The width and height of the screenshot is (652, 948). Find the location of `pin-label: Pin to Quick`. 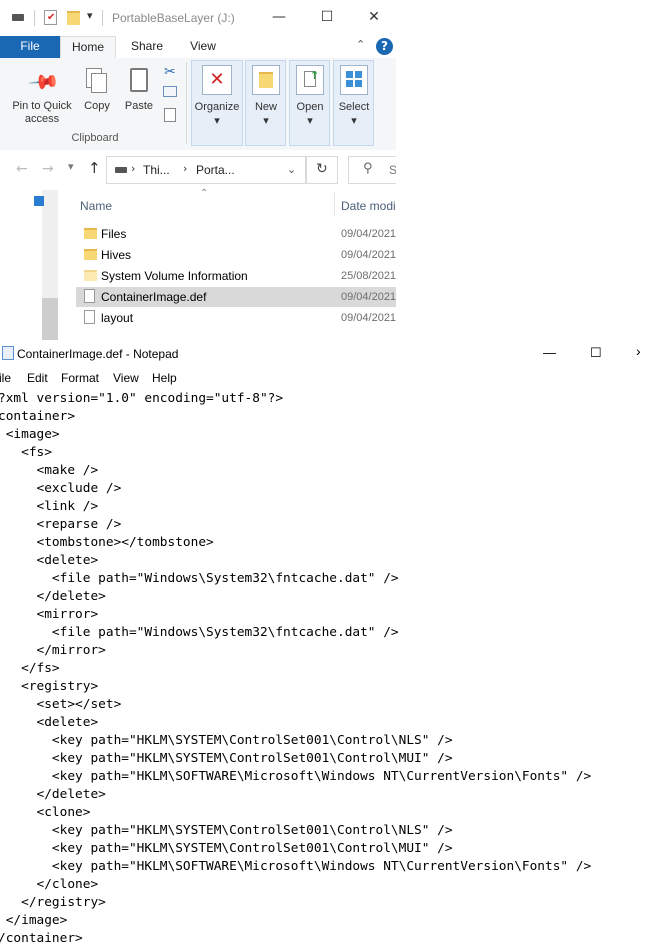

pin-label: Pin to Quick is located at coordinates (42, 106).